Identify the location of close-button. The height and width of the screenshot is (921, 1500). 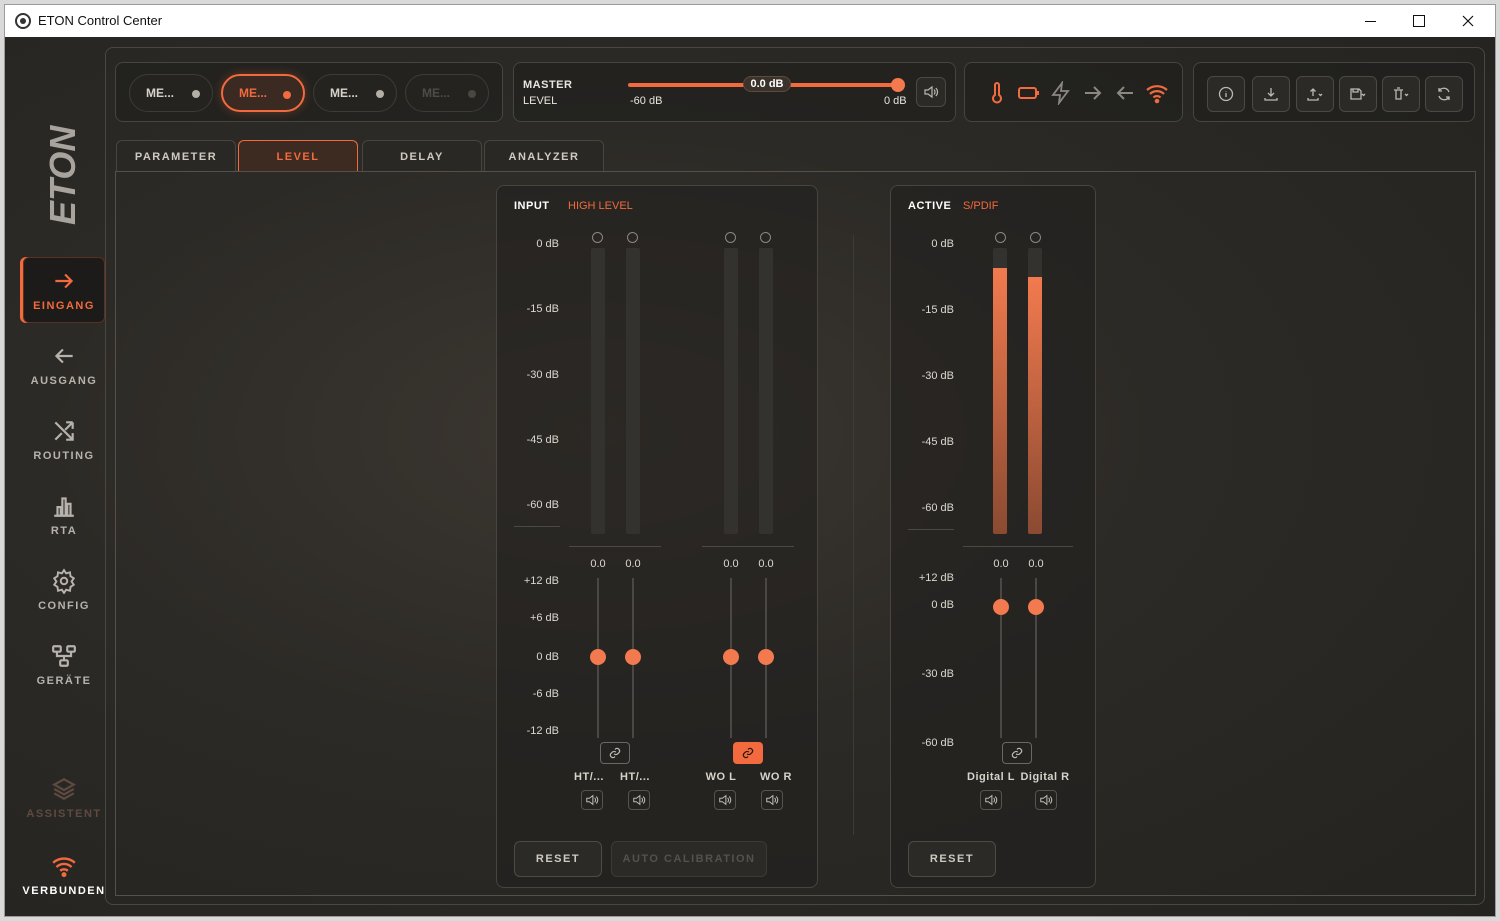
(1468, 21).